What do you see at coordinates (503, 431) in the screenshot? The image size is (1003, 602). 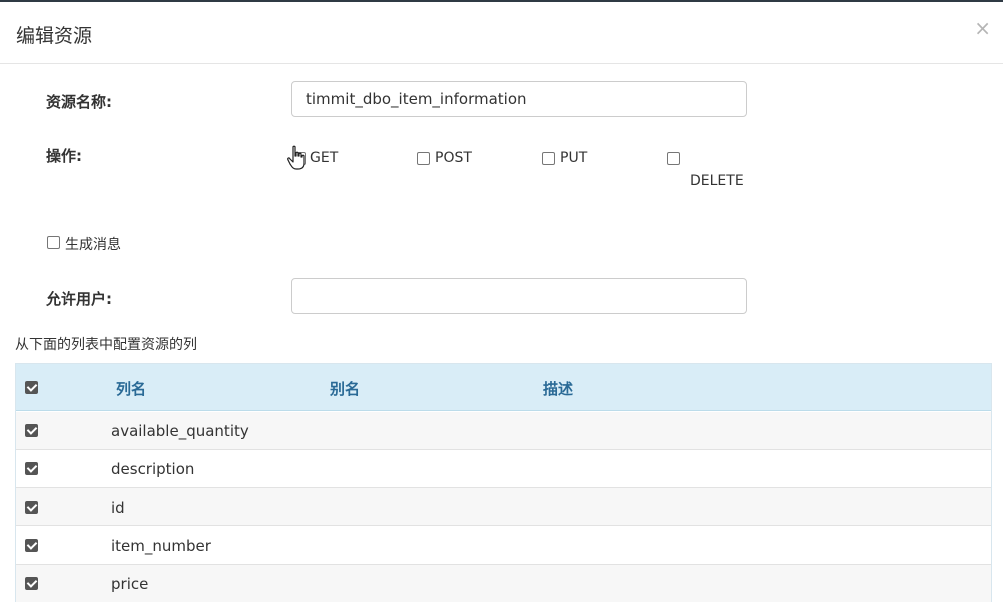 I see `table-row: available_quantity` at bounding box center [503, 431].